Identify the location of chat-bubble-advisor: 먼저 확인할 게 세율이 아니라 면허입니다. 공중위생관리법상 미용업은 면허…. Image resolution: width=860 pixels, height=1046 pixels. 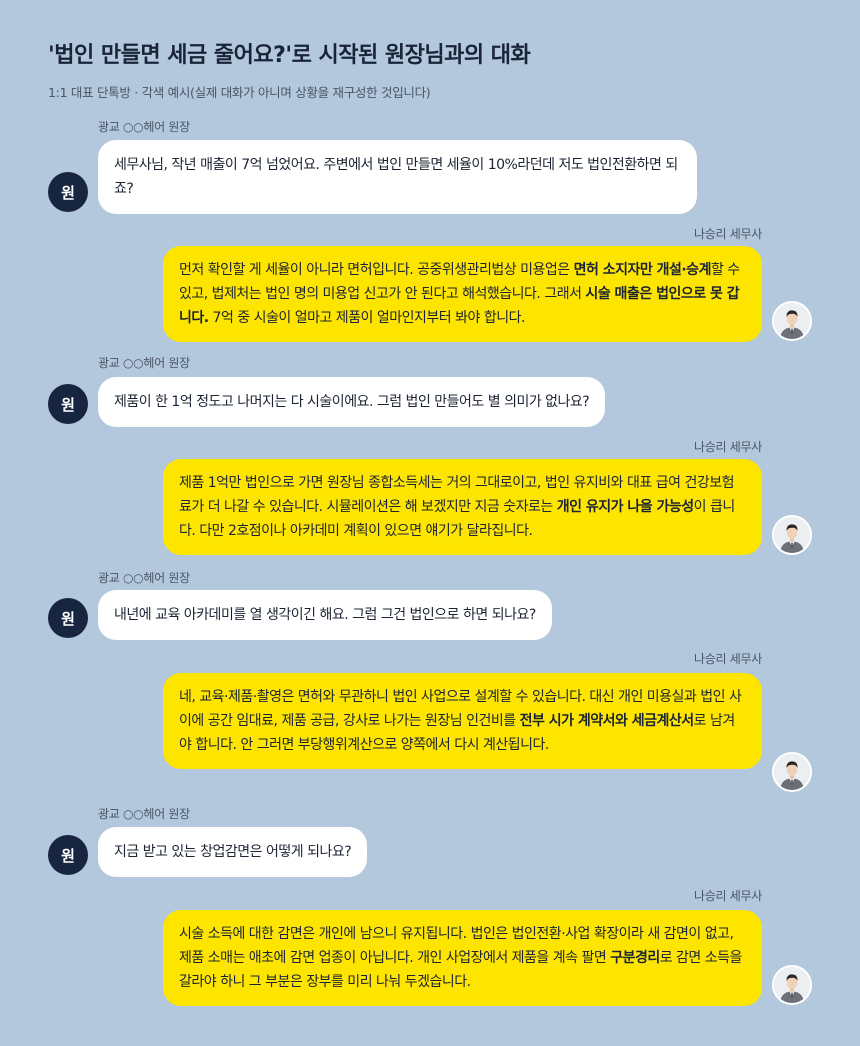
(462, 294).